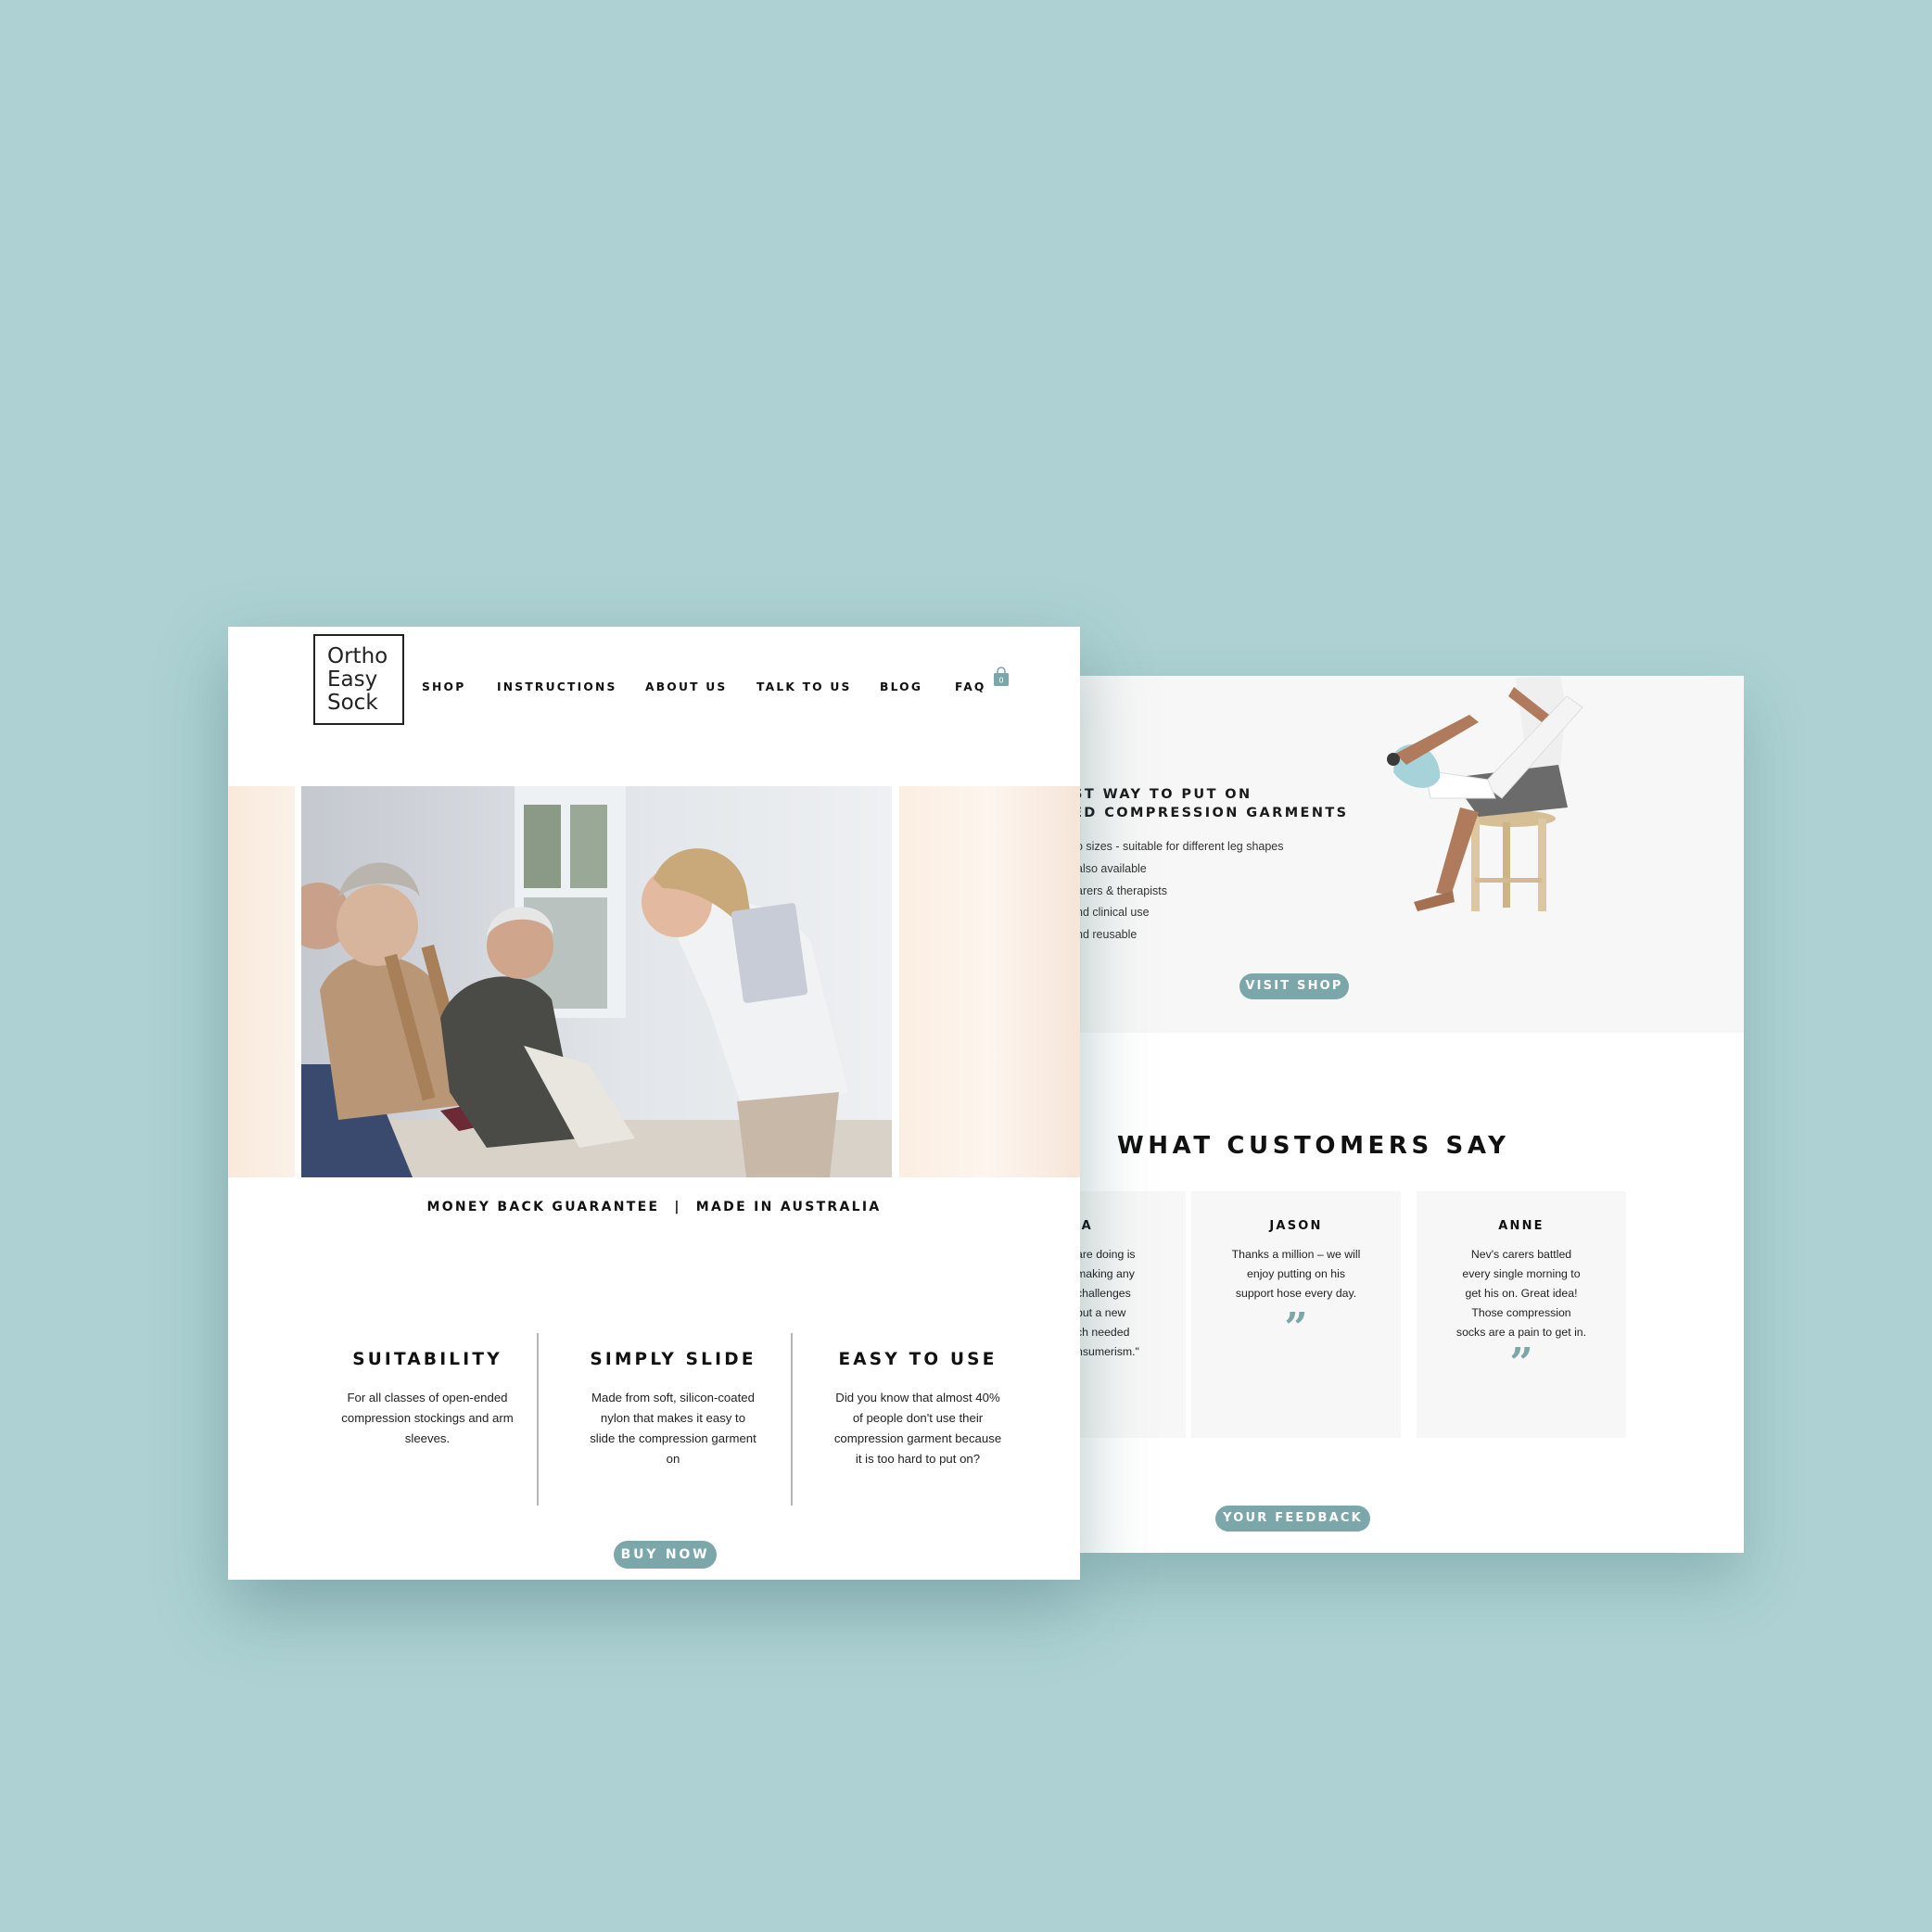 The image size is (1932, 1932). Describe the element at coordinates (557, 686) in the screenshot. I see `nav-instructions: INSTRUCTIONS` at that location.